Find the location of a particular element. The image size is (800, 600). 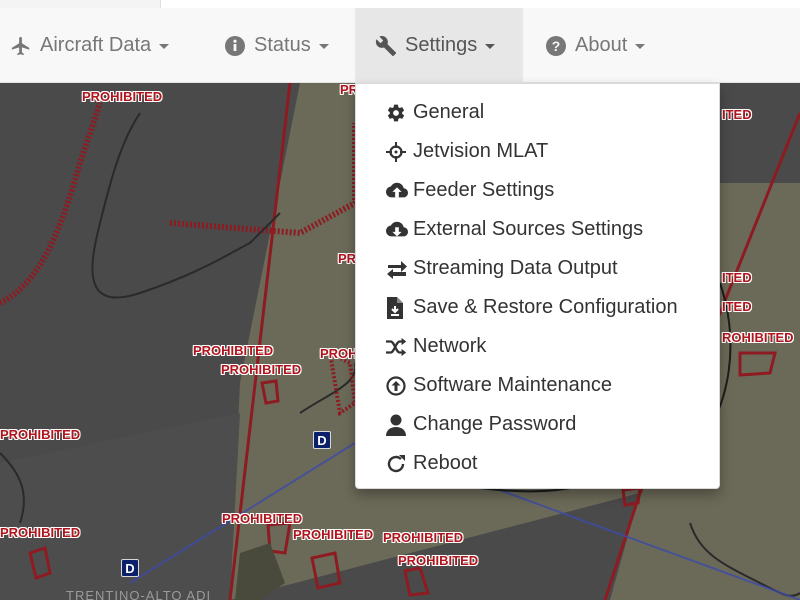

wrench-icon is located at coordinates (386, 46).